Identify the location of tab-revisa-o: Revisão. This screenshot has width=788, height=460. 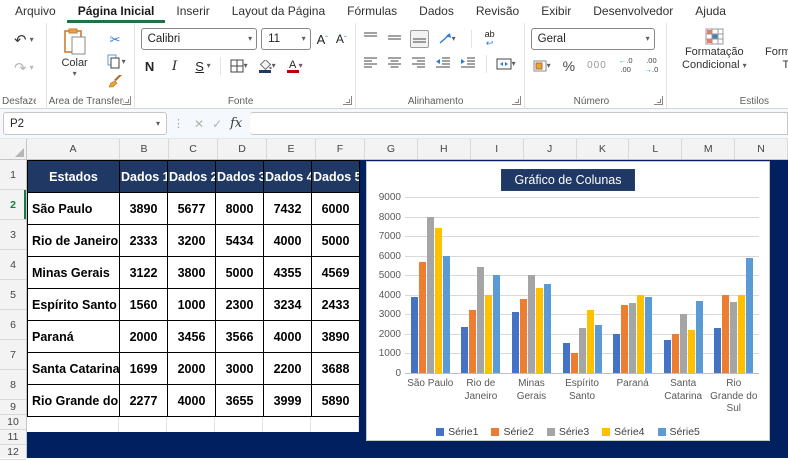
(497, 11).